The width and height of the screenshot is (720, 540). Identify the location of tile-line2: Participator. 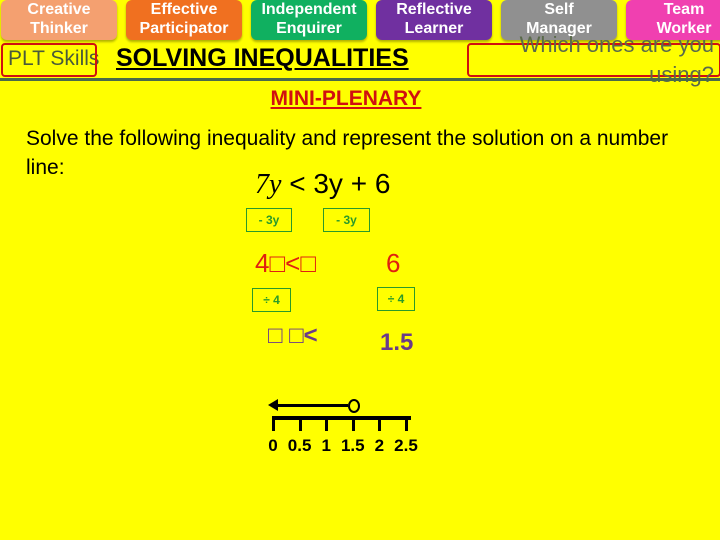
(184, 28).